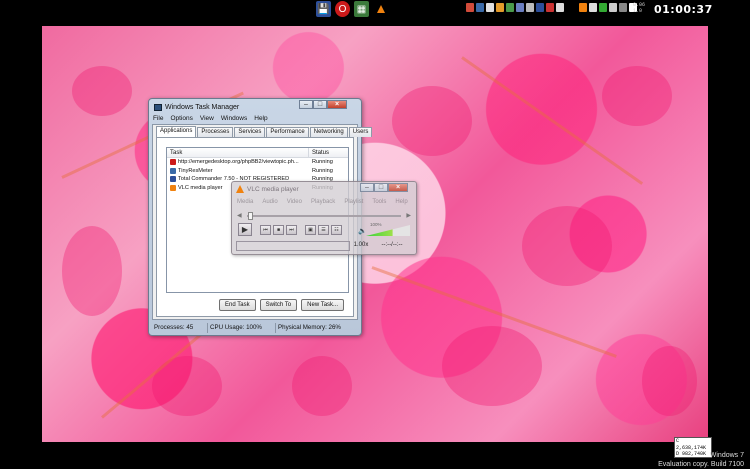  I want to click on menu-view: View, so click(207, 118).